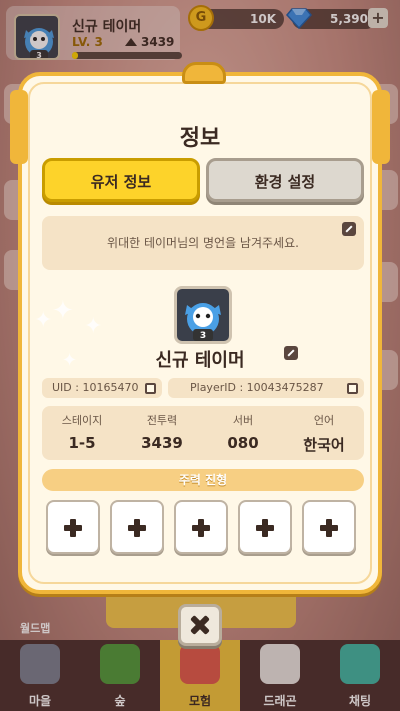  I want to click on stat-value: 한국어, so click(324, 445).